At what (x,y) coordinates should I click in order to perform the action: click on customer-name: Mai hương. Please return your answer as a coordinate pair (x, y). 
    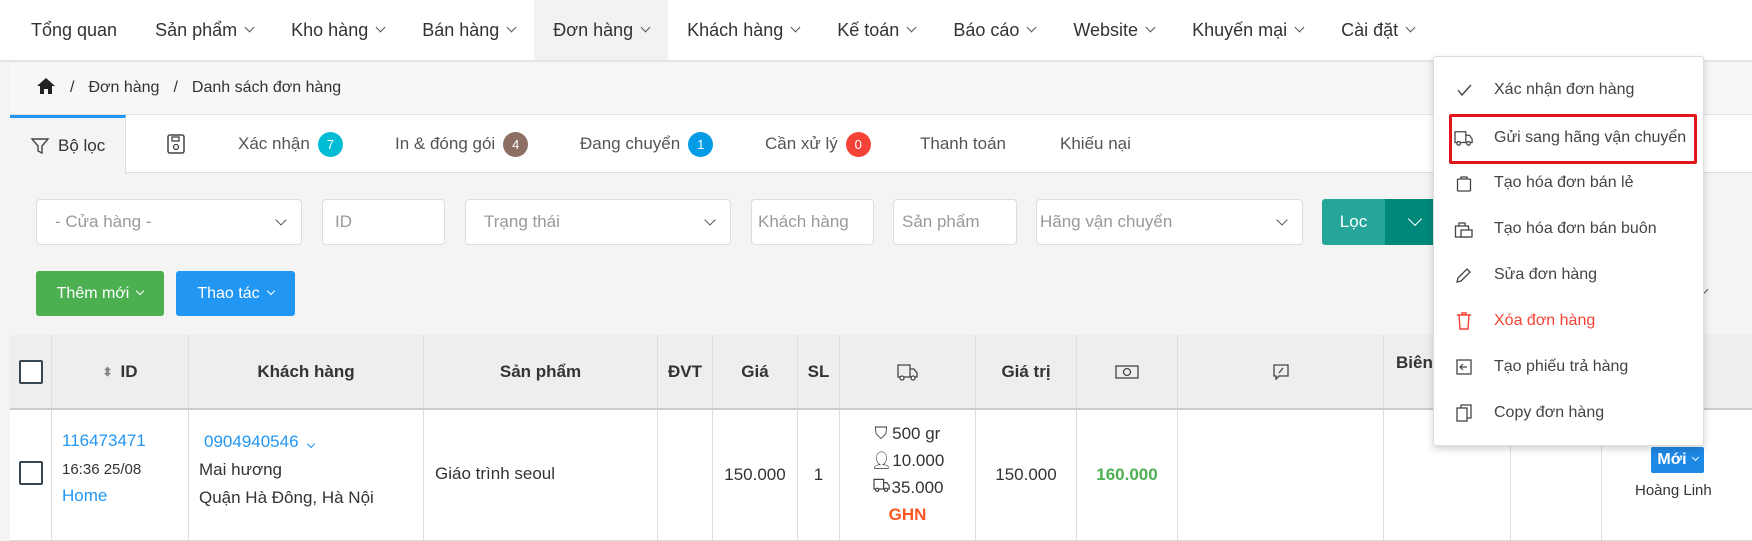
    Looking at the image, I should click on (241, 469).